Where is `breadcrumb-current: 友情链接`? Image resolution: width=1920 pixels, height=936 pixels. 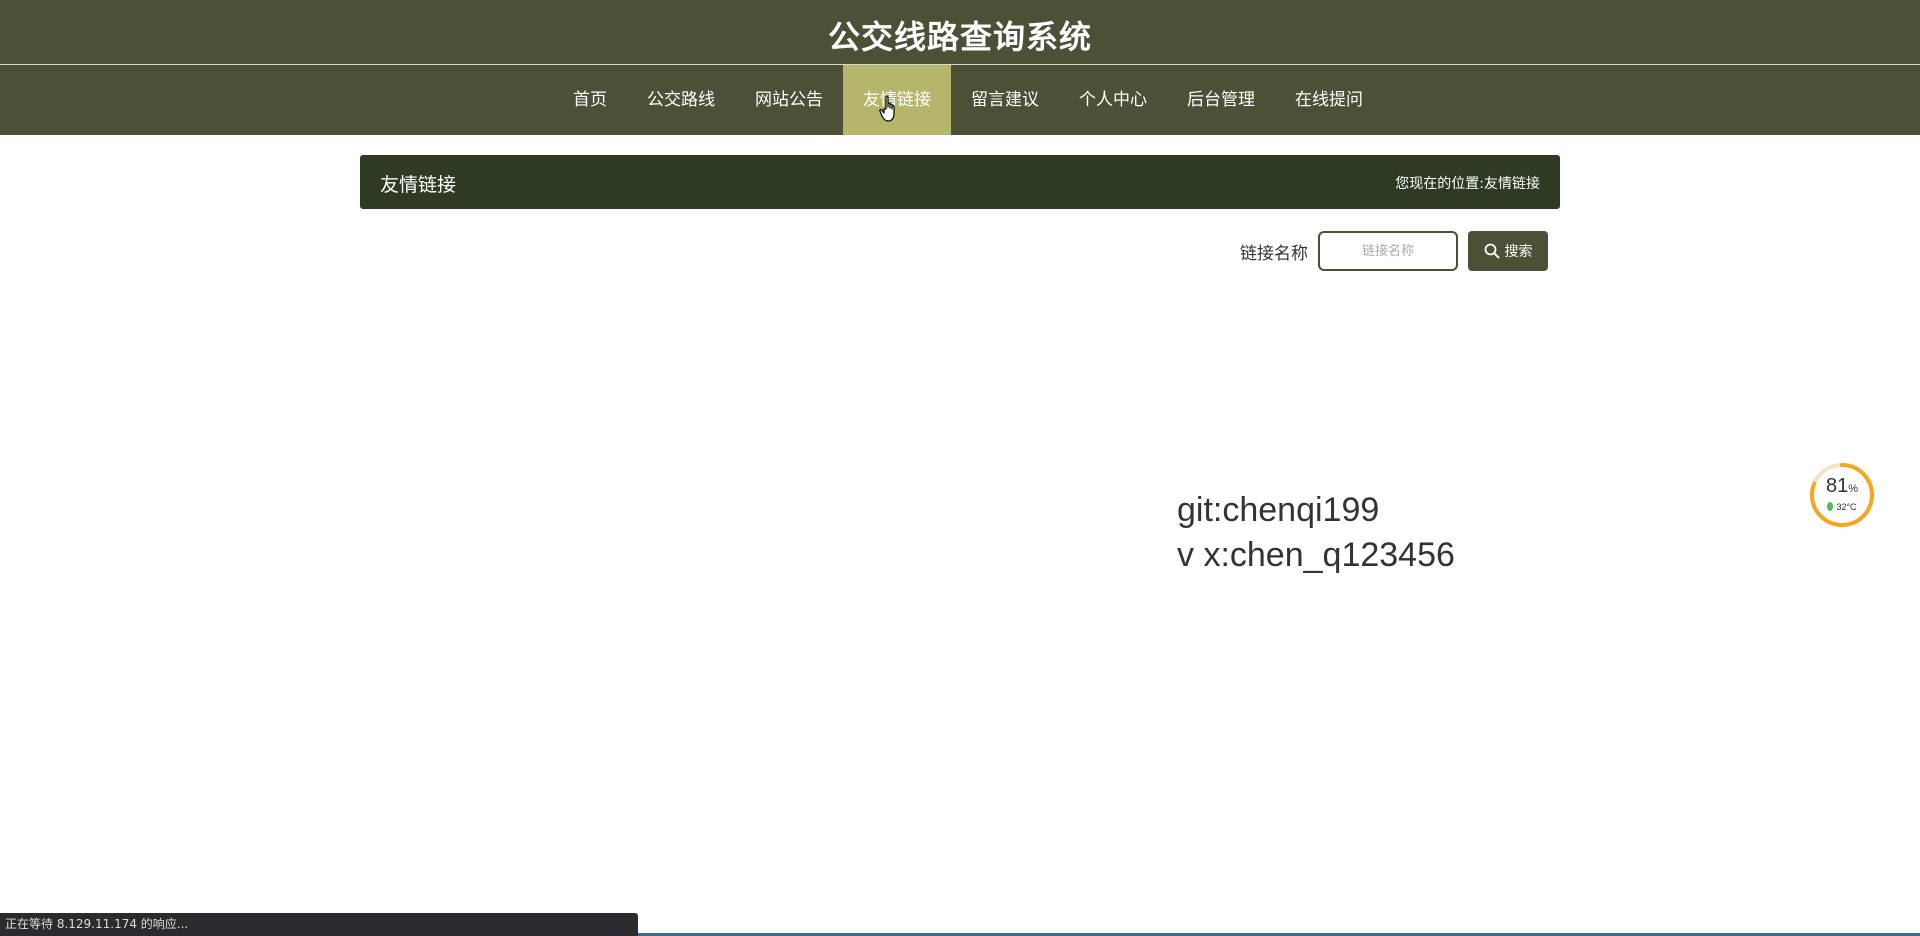 breadcrumb-current: 友情链接 is located at coordinates (1512, 183).